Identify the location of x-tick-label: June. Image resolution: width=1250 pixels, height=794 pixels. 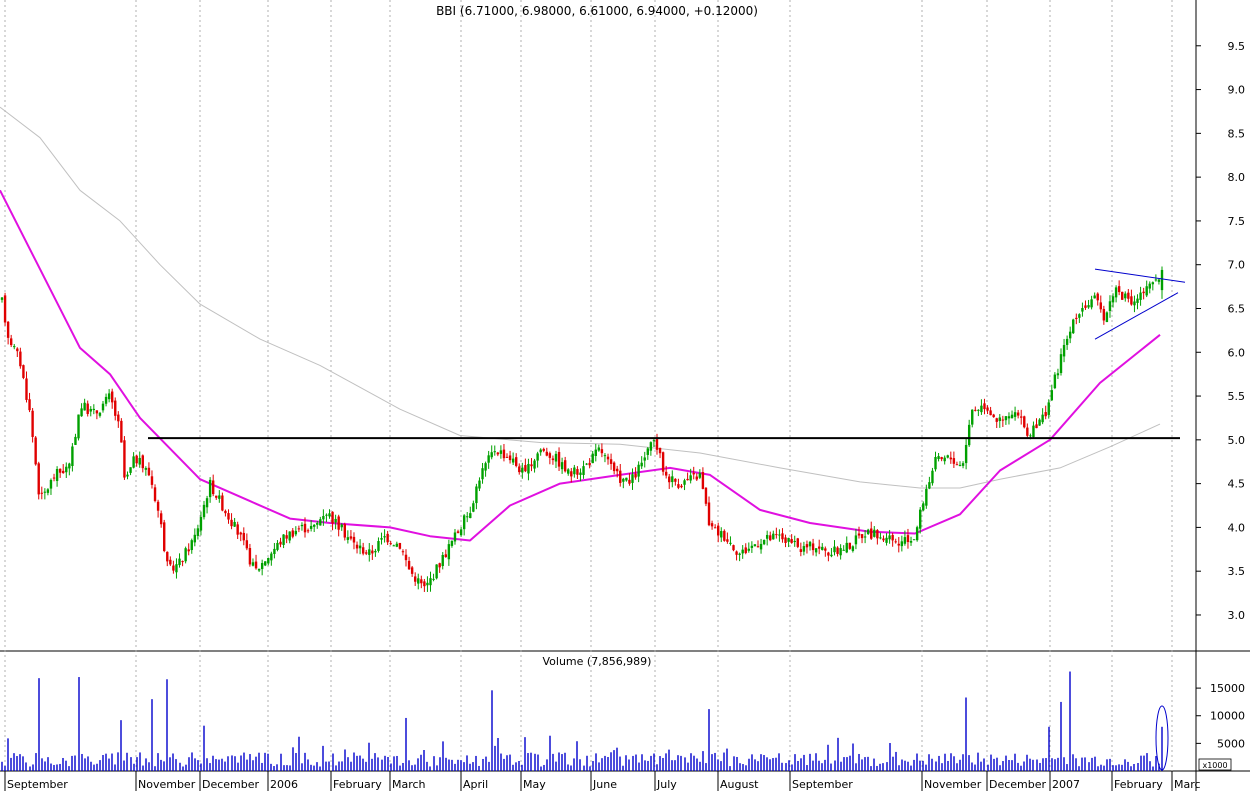
(604, 784).